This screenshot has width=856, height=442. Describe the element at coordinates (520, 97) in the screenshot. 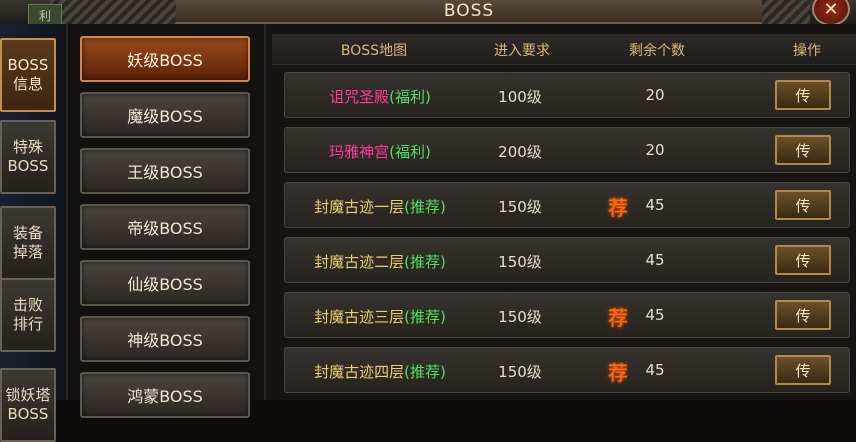

I see `requirement-cell: 100级` at that location.